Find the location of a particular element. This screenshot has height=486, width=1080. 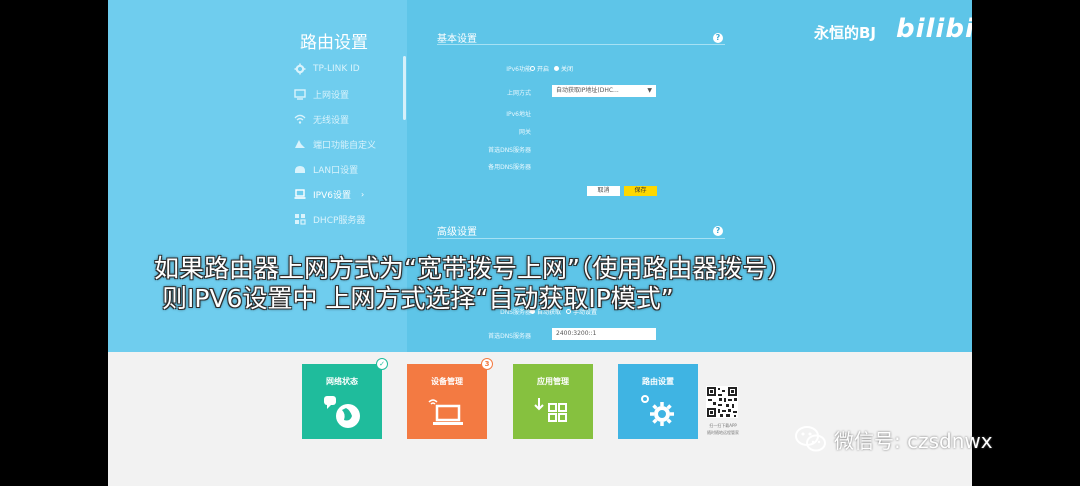

sidebar-item-label: 端口功能自定义 is located at coordinates (345, 145).